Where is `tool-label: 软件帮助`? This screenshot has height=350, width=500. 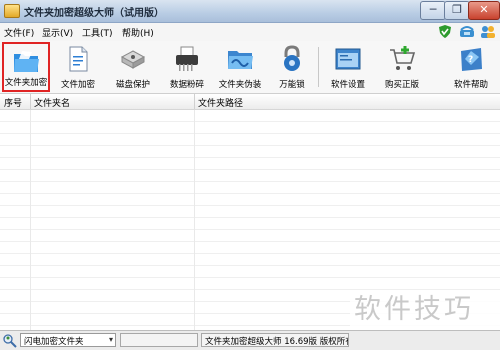
tool-label: 软件帮助 is located at coordinates (470, 85).